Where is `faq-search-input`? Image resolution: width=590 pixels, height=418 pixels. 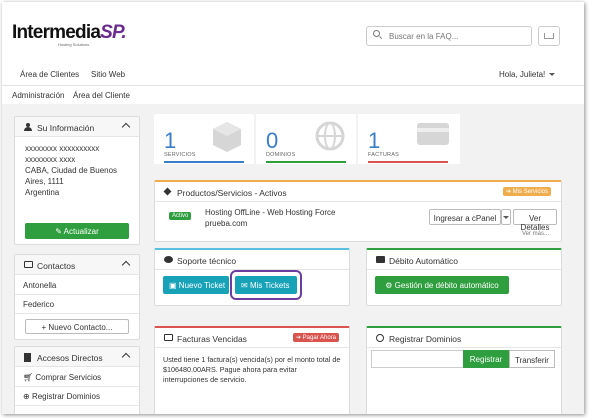
faq-search-input is located at coordinates (458, 36).